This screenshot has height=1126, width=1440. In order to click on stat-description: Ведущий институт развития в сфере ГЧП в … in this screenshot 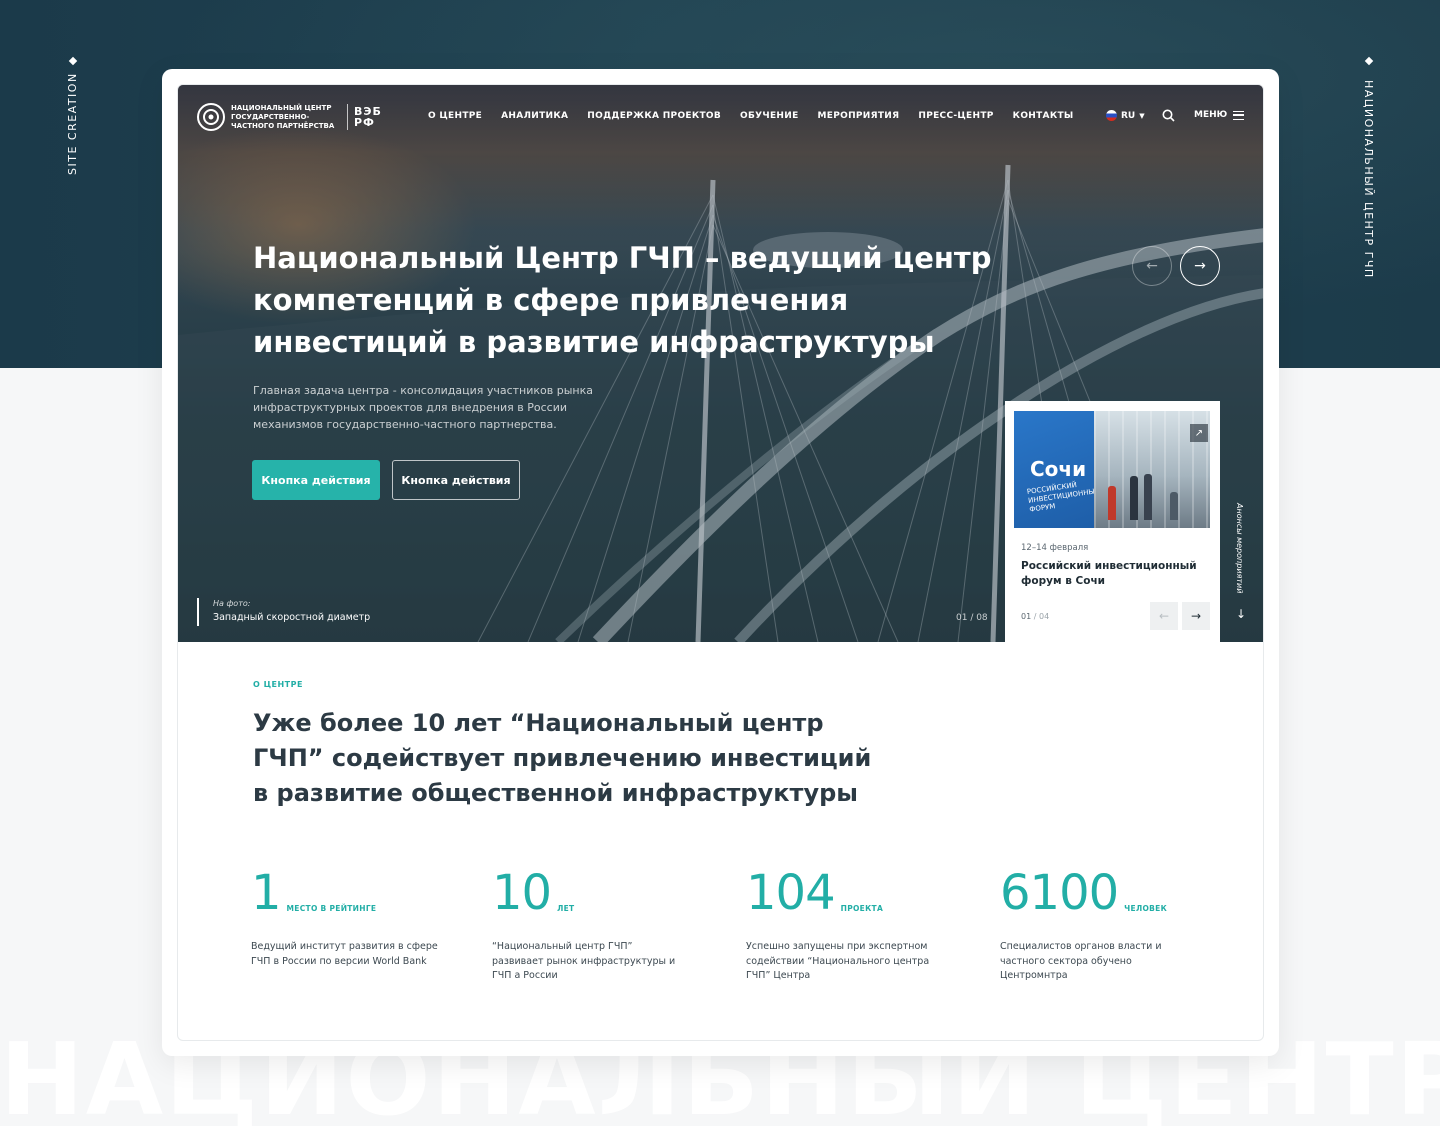, I will do `click(344, 954)`.